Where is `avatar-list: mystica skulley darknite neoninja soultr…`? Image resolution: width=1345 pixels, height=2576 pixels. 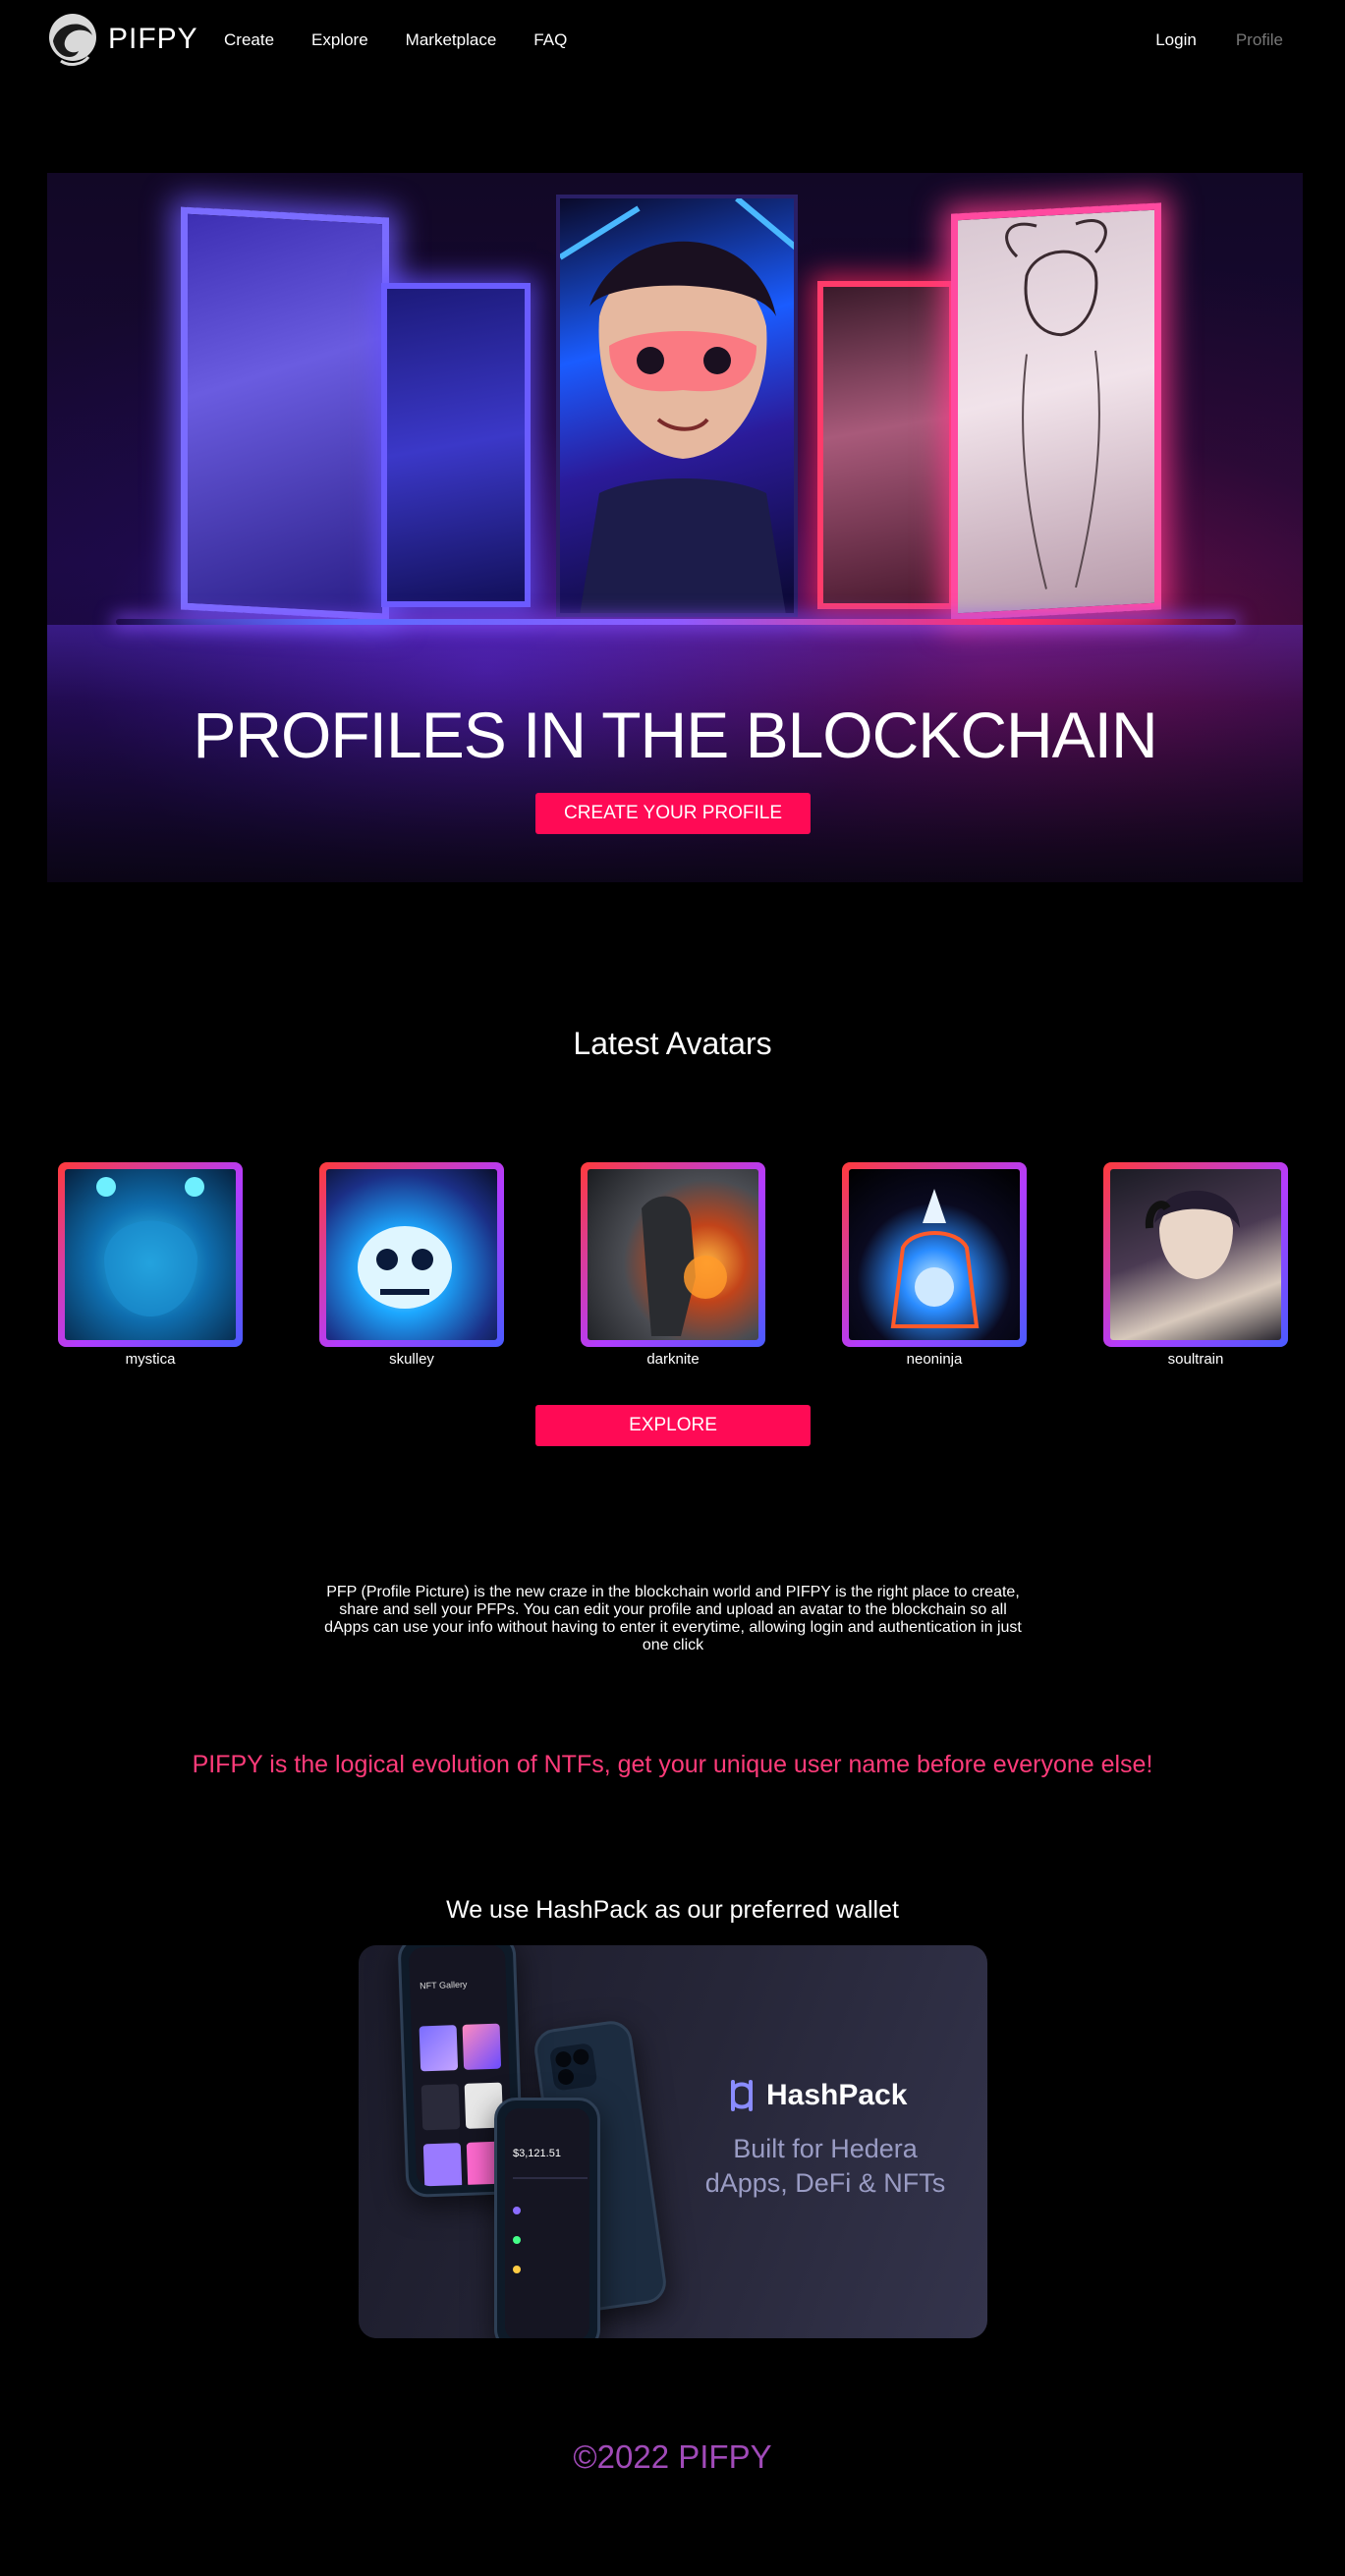 avatar-list: mystica skulley darknite neoninja soultr… is located at coordinates (672, 1265).